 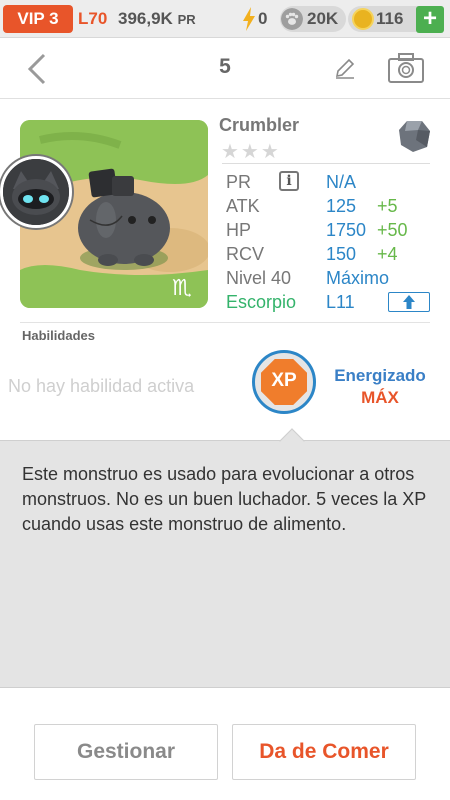 What do you see at coordinates (225, 66) in the screenshot?
I see `page-title: 5` at bounding box center [225, 66].